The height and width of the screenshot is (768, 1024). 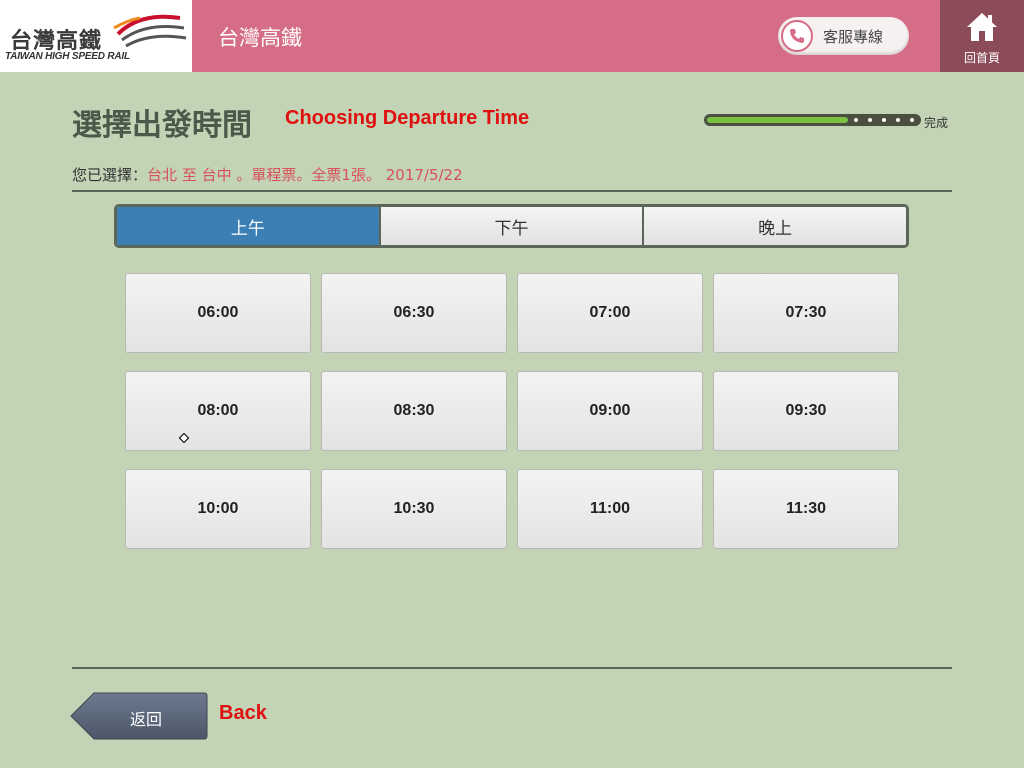 What do you see at coordinates (414, 411) in the screenshot?
I see `time-slot-button: 08:30` at bounding box center [414, 411].